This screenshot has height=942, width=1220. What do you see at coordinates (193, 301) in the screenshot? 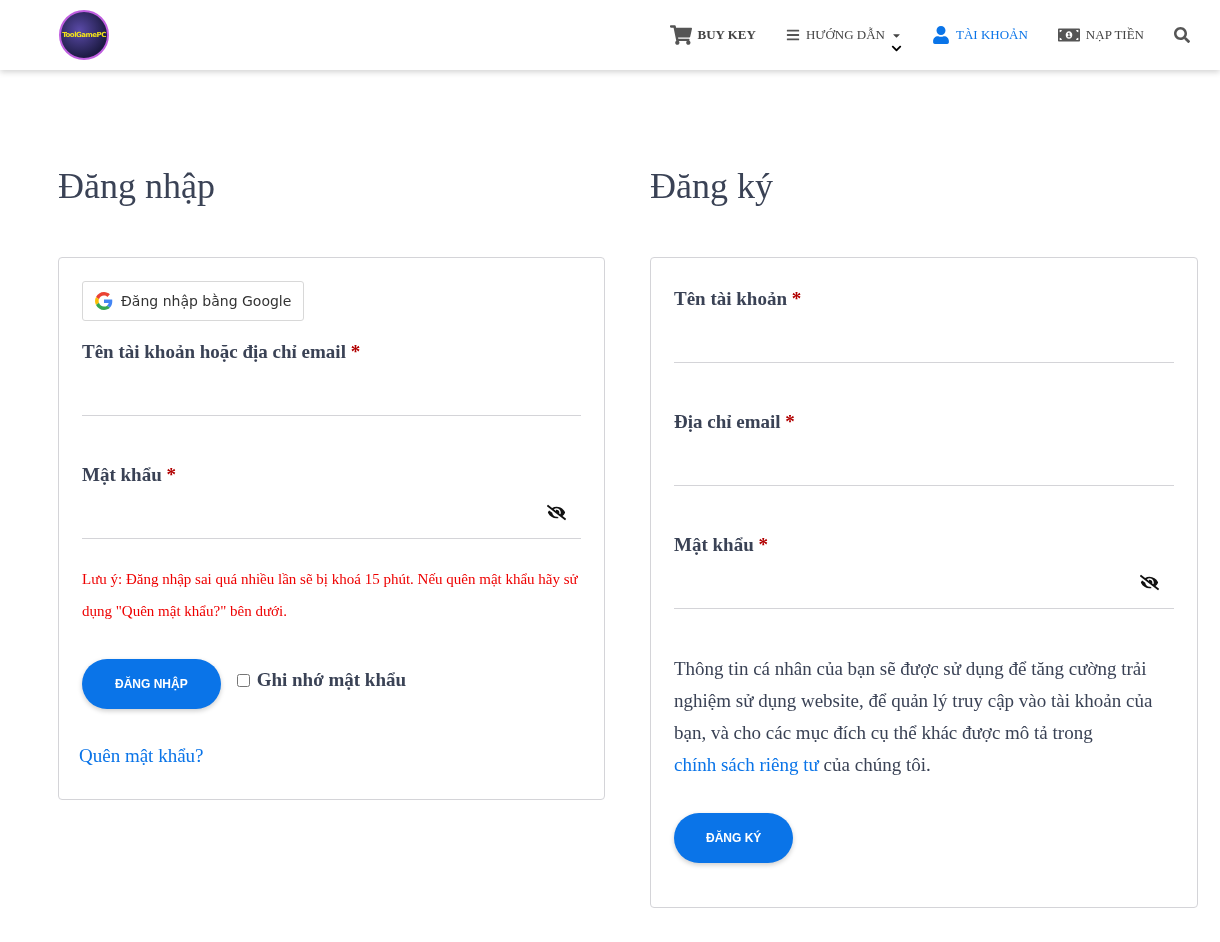
I see `google-login-button: Đăng nhập bằng Google` at bounding box center [193, 301].